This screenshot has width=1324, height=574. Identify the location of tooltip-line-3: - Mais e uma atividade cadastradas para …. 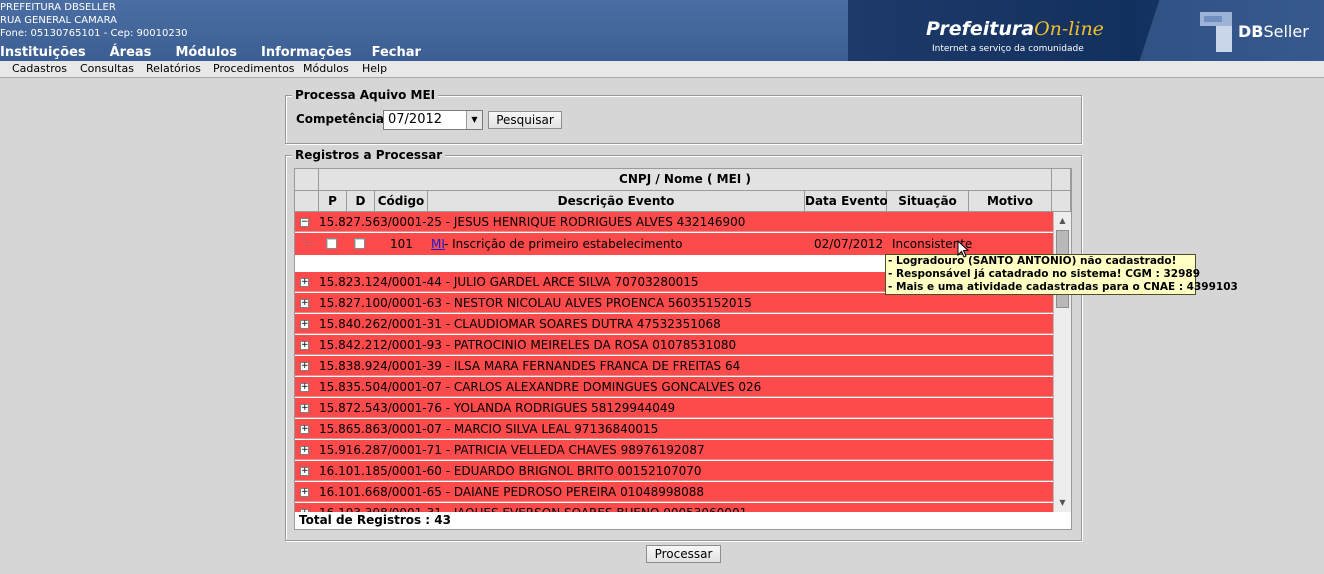
(1063, 287).